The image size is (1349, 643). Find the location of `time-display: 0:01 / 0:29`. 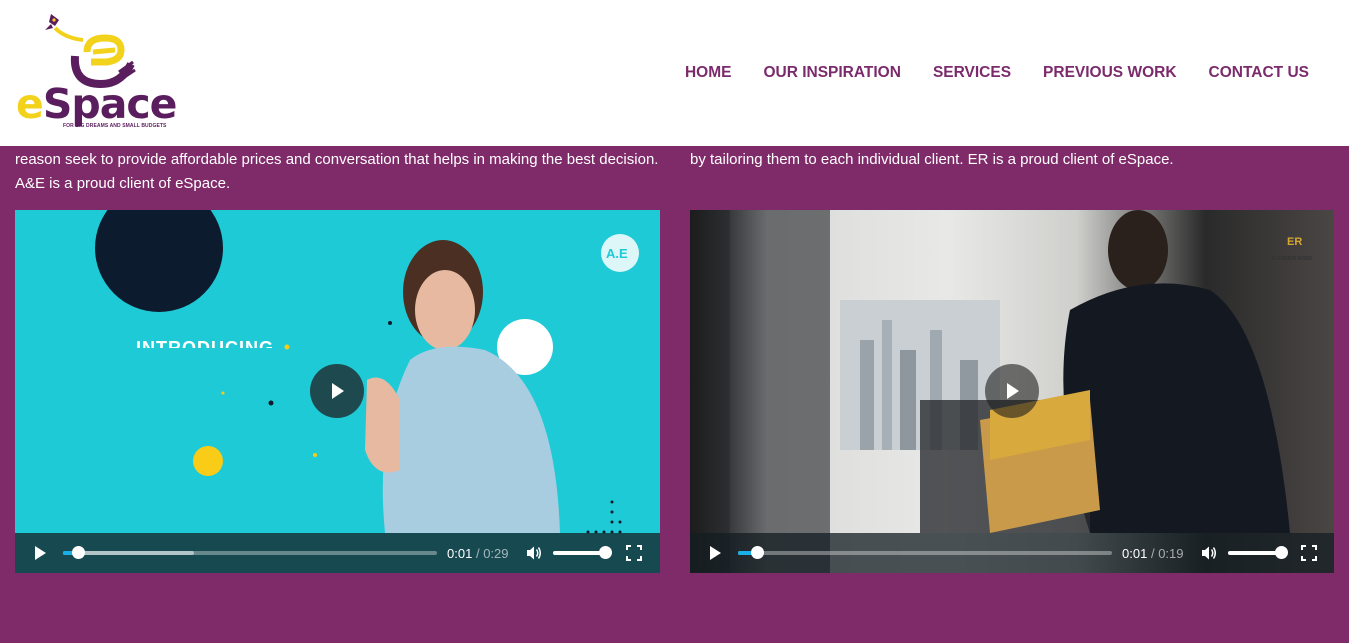

time-display: 0:01 / 0:29 is located at coordinates (478, 553).